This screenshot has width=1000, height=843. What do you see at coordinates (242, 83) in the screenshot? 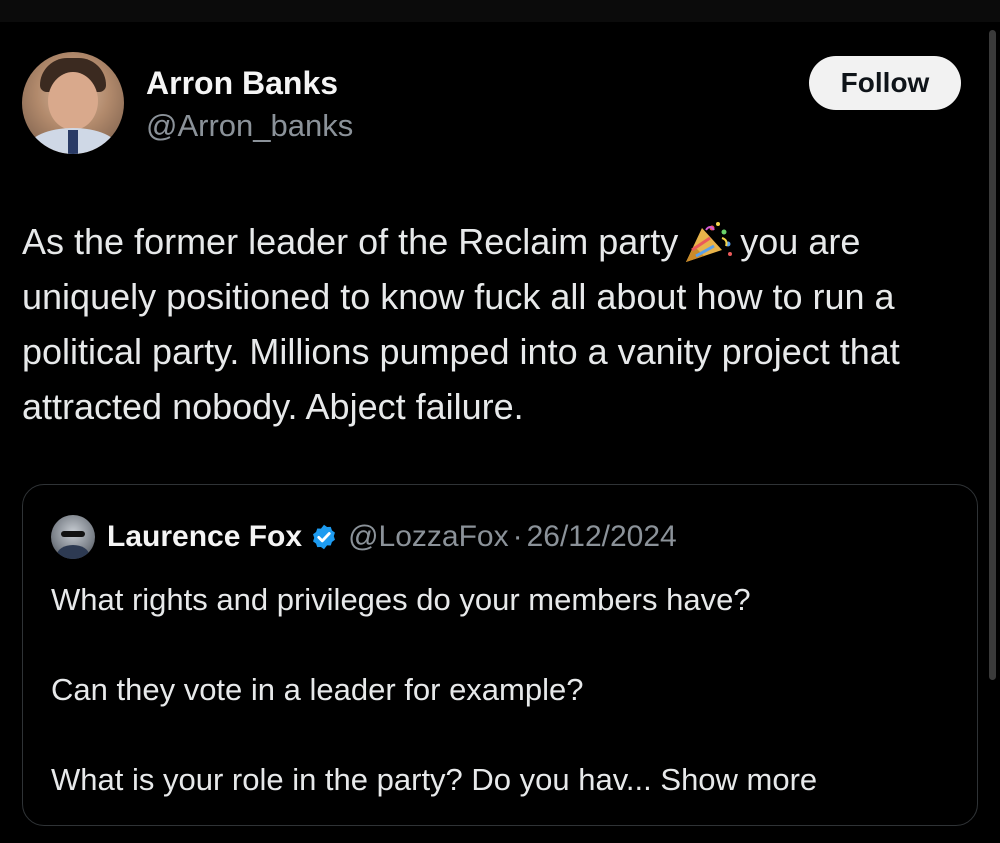
I see `author-name: Arron Banks` at bounding box center [242, 83].